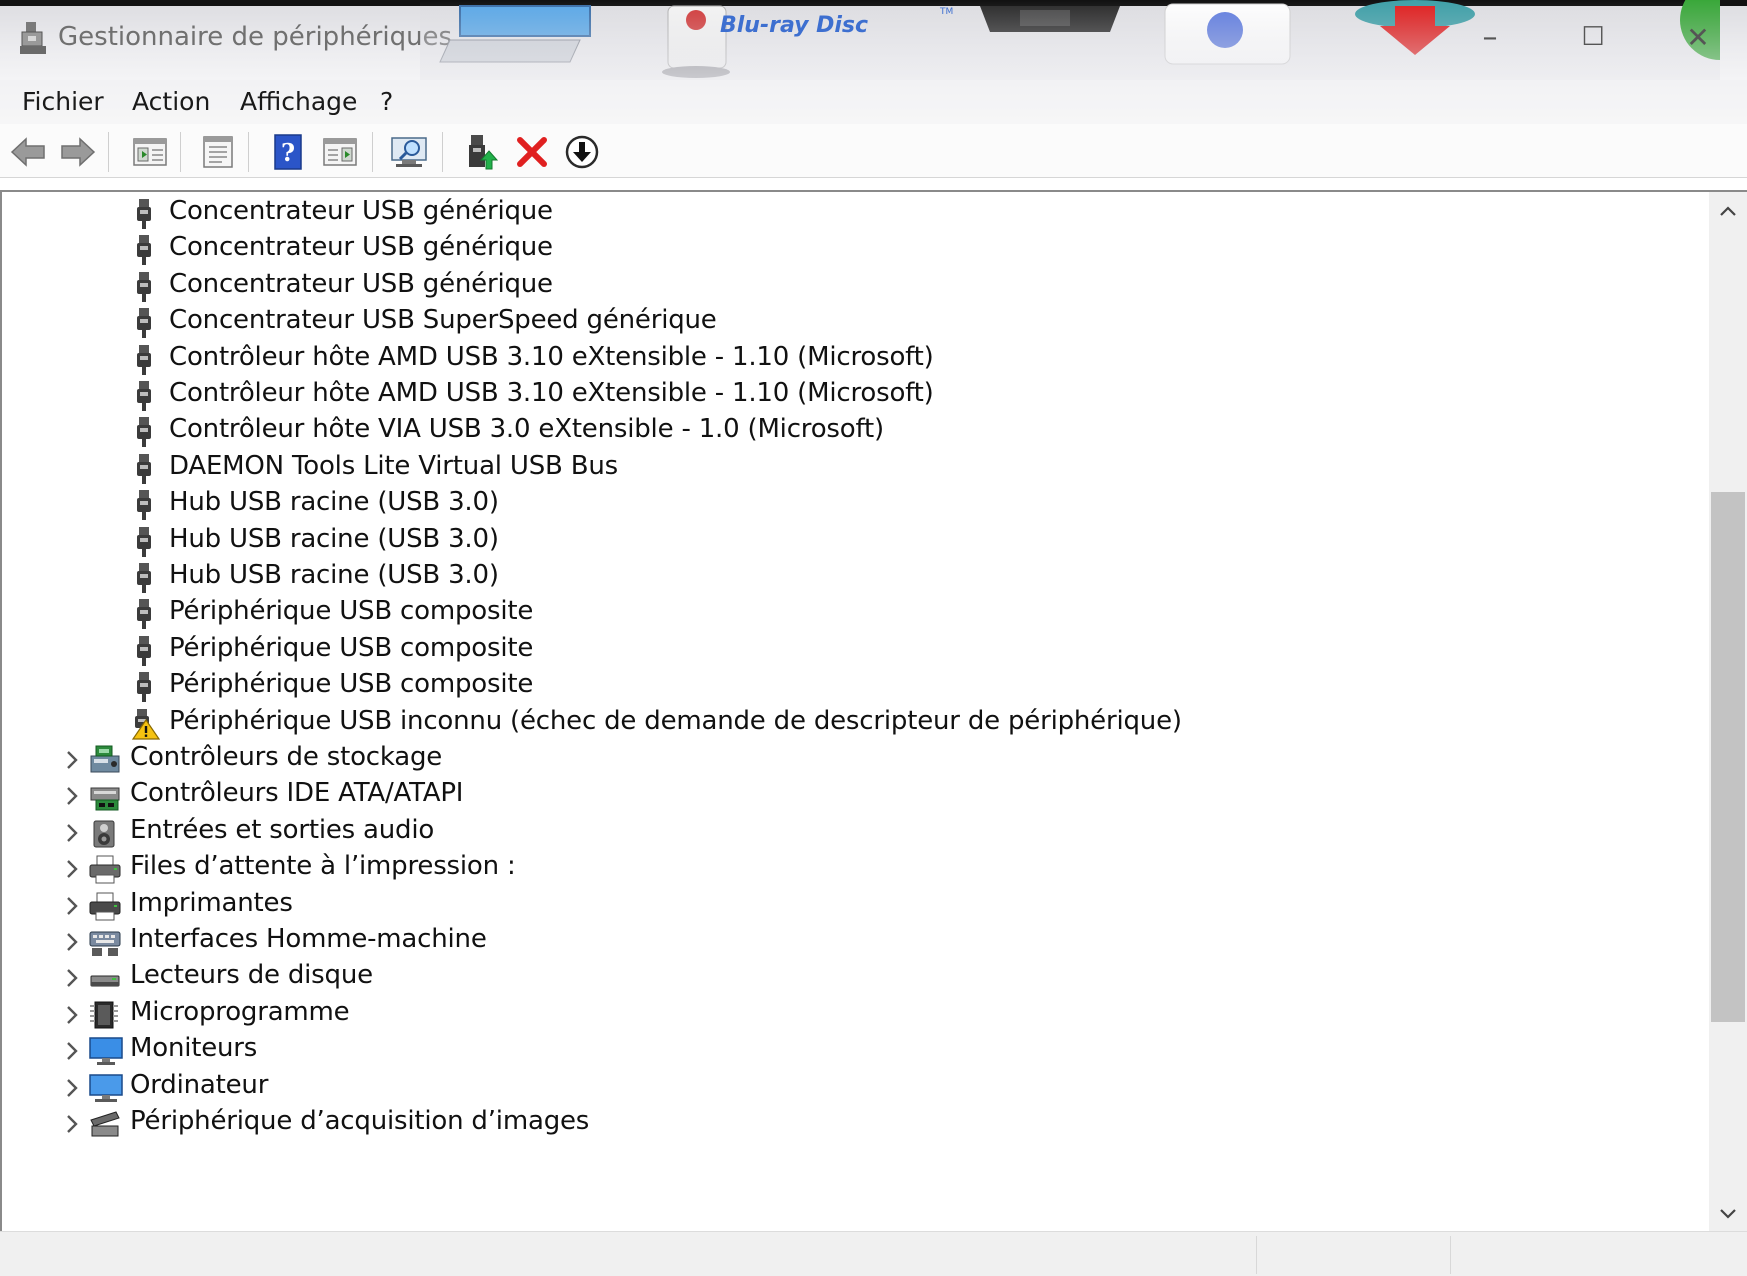  I want to click on disable-device-button, so click(582, 152).